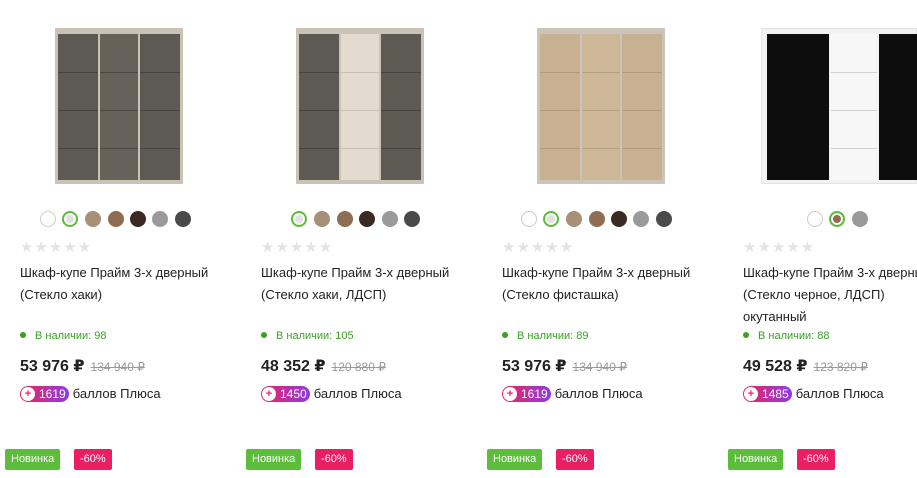  What do you see at coordinates (775, 394) in the screenshot?
I see `plus-points-value: 1485` at bounding box center [775, 394].